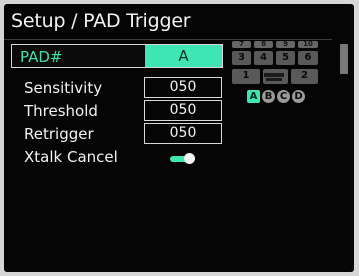  I want to click on pad-6: 6, so click(308, 58).